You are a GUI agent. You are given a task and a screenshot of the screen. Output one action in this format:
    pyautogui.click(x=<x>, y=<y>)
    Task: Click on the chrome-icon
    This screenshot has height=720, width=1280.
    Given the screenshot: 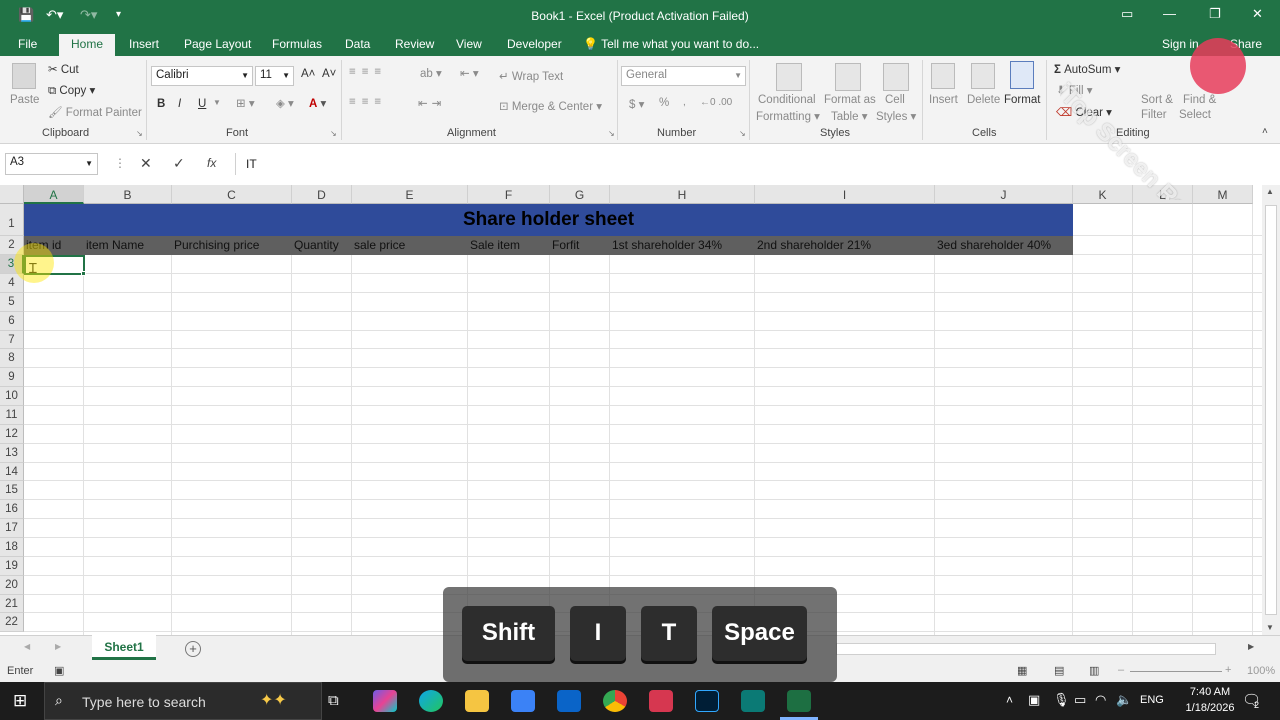 What is the action you would take?
    pyautogui.click(x=615, y=701)
    